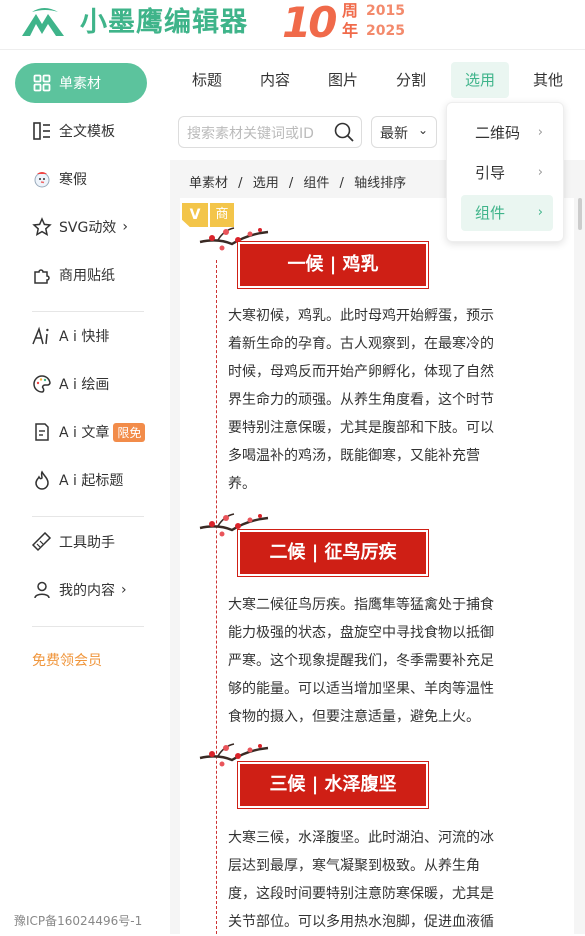 The image size is (585, 936). What do you see at coordinates (343, 80) in the screenshot?
I see `tab-image: 图片` at bounding box center [343, 80].